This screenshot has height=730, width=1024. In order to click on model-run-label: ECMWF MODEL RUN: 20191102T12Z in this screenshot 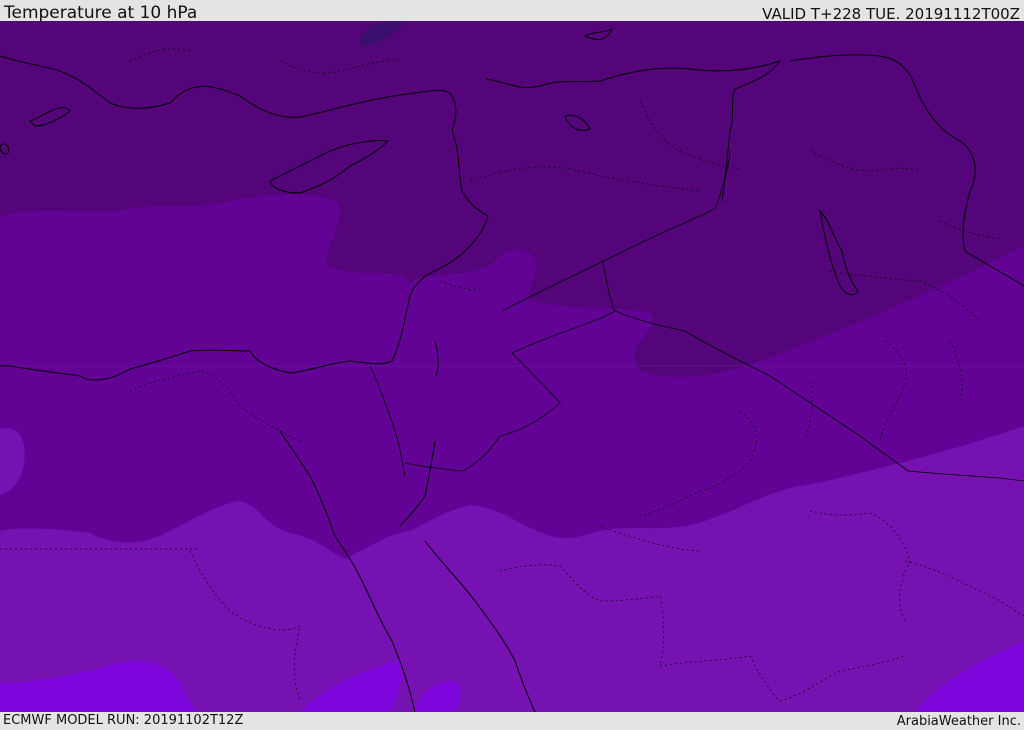, I will do `click(123, 720)`.